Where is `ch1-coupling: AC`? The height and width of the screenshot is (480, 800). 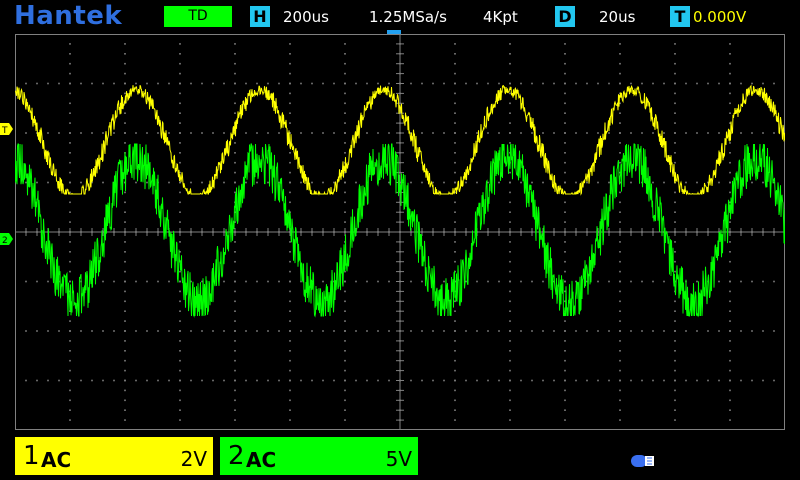 ch1-coupling: AC is located at coordinates (56, 460).